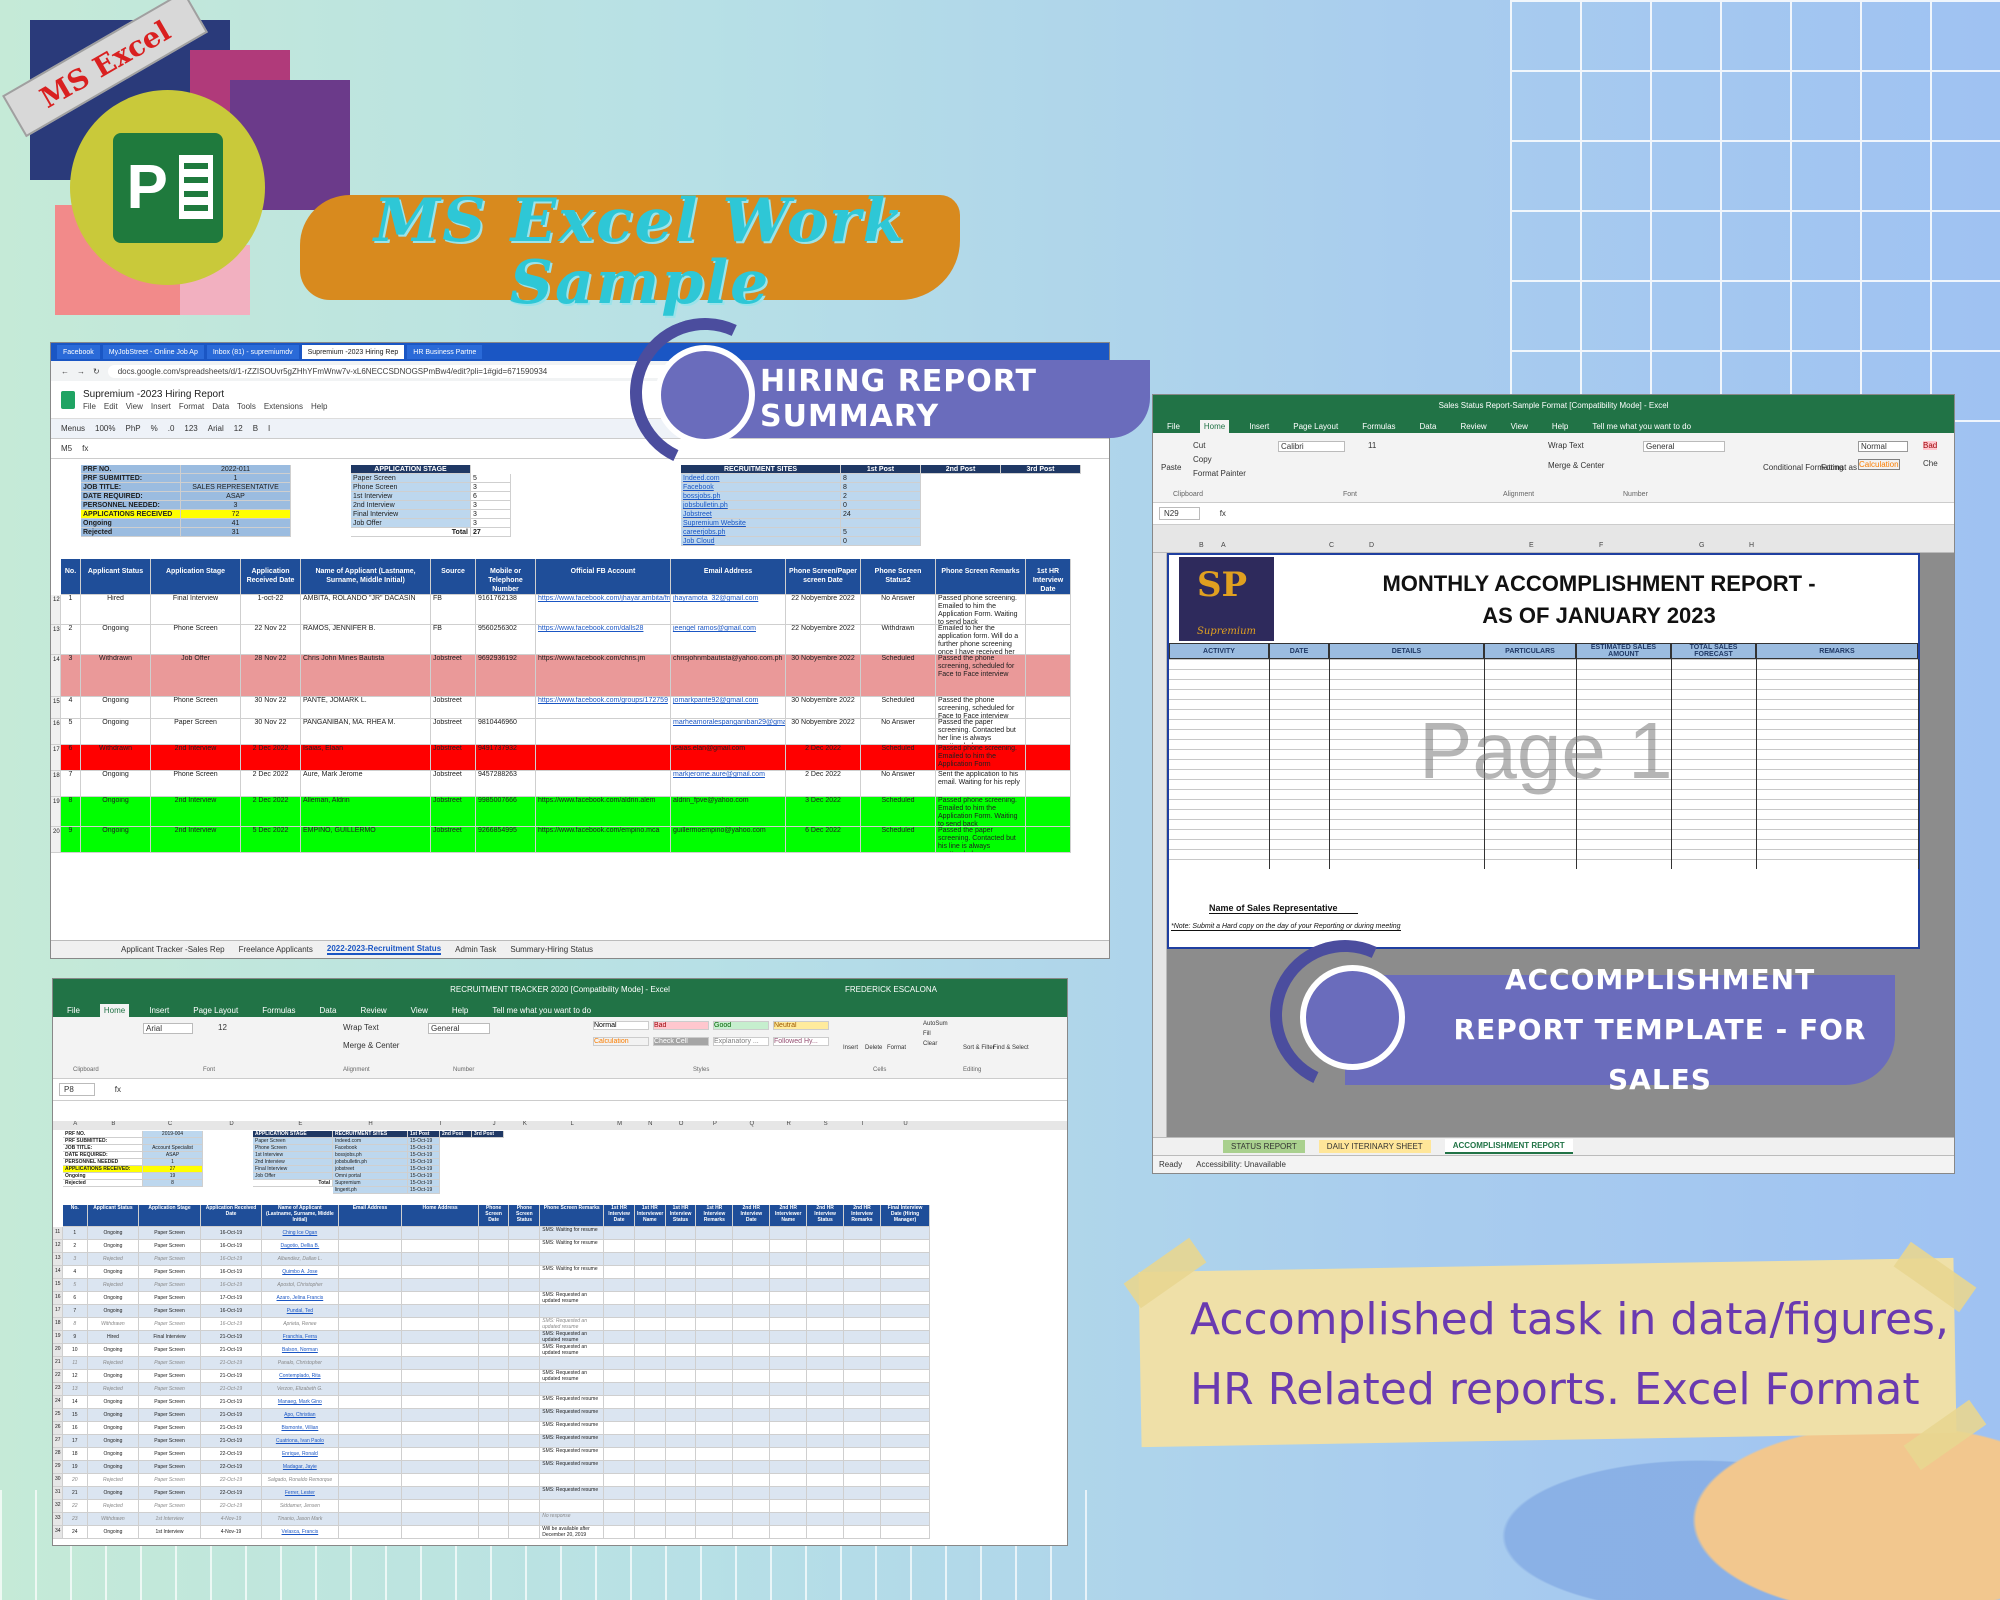 The width and height of the screenshot is (2000, 1600). I want to click on toolbar-item: .0, so click(171, 428).